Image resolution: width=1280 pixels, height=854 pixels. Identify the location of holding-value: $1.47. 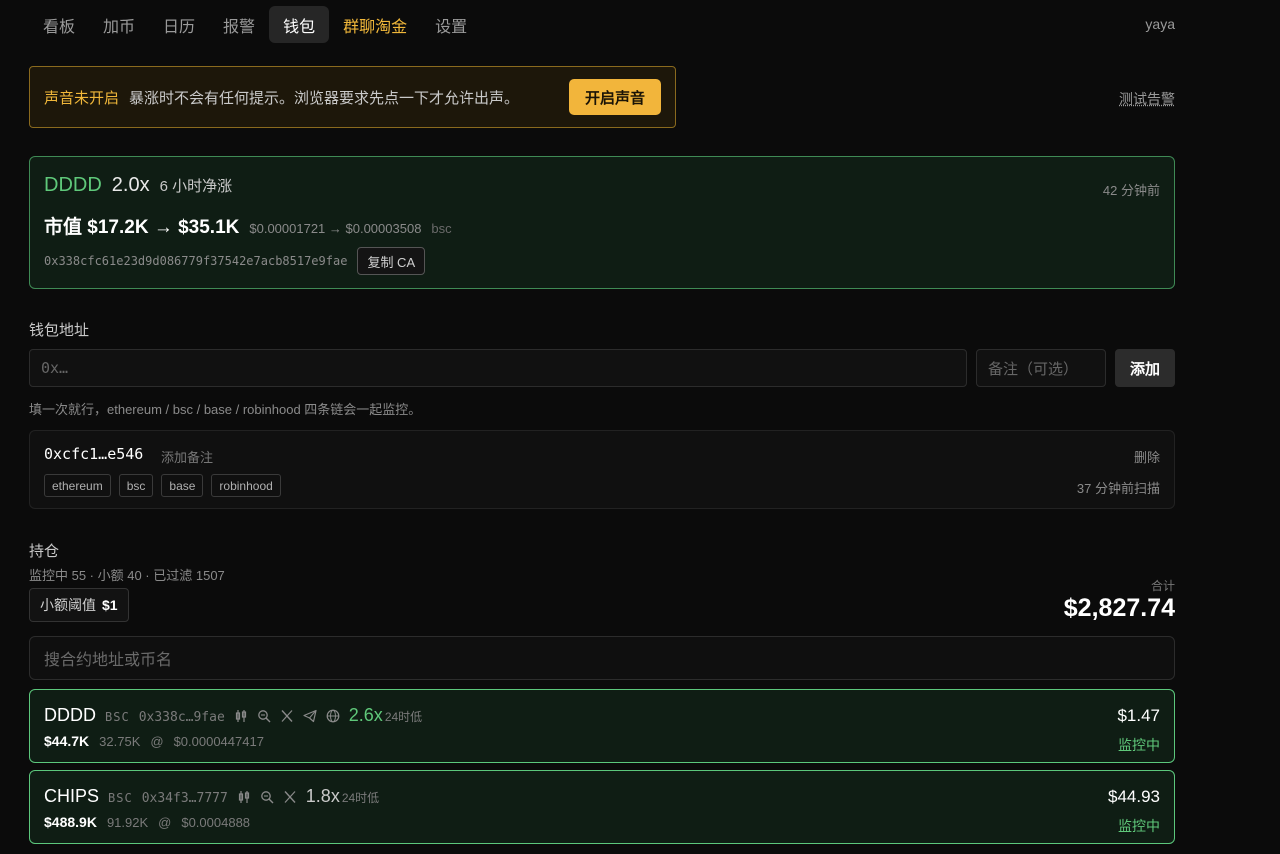
(1138, 715).